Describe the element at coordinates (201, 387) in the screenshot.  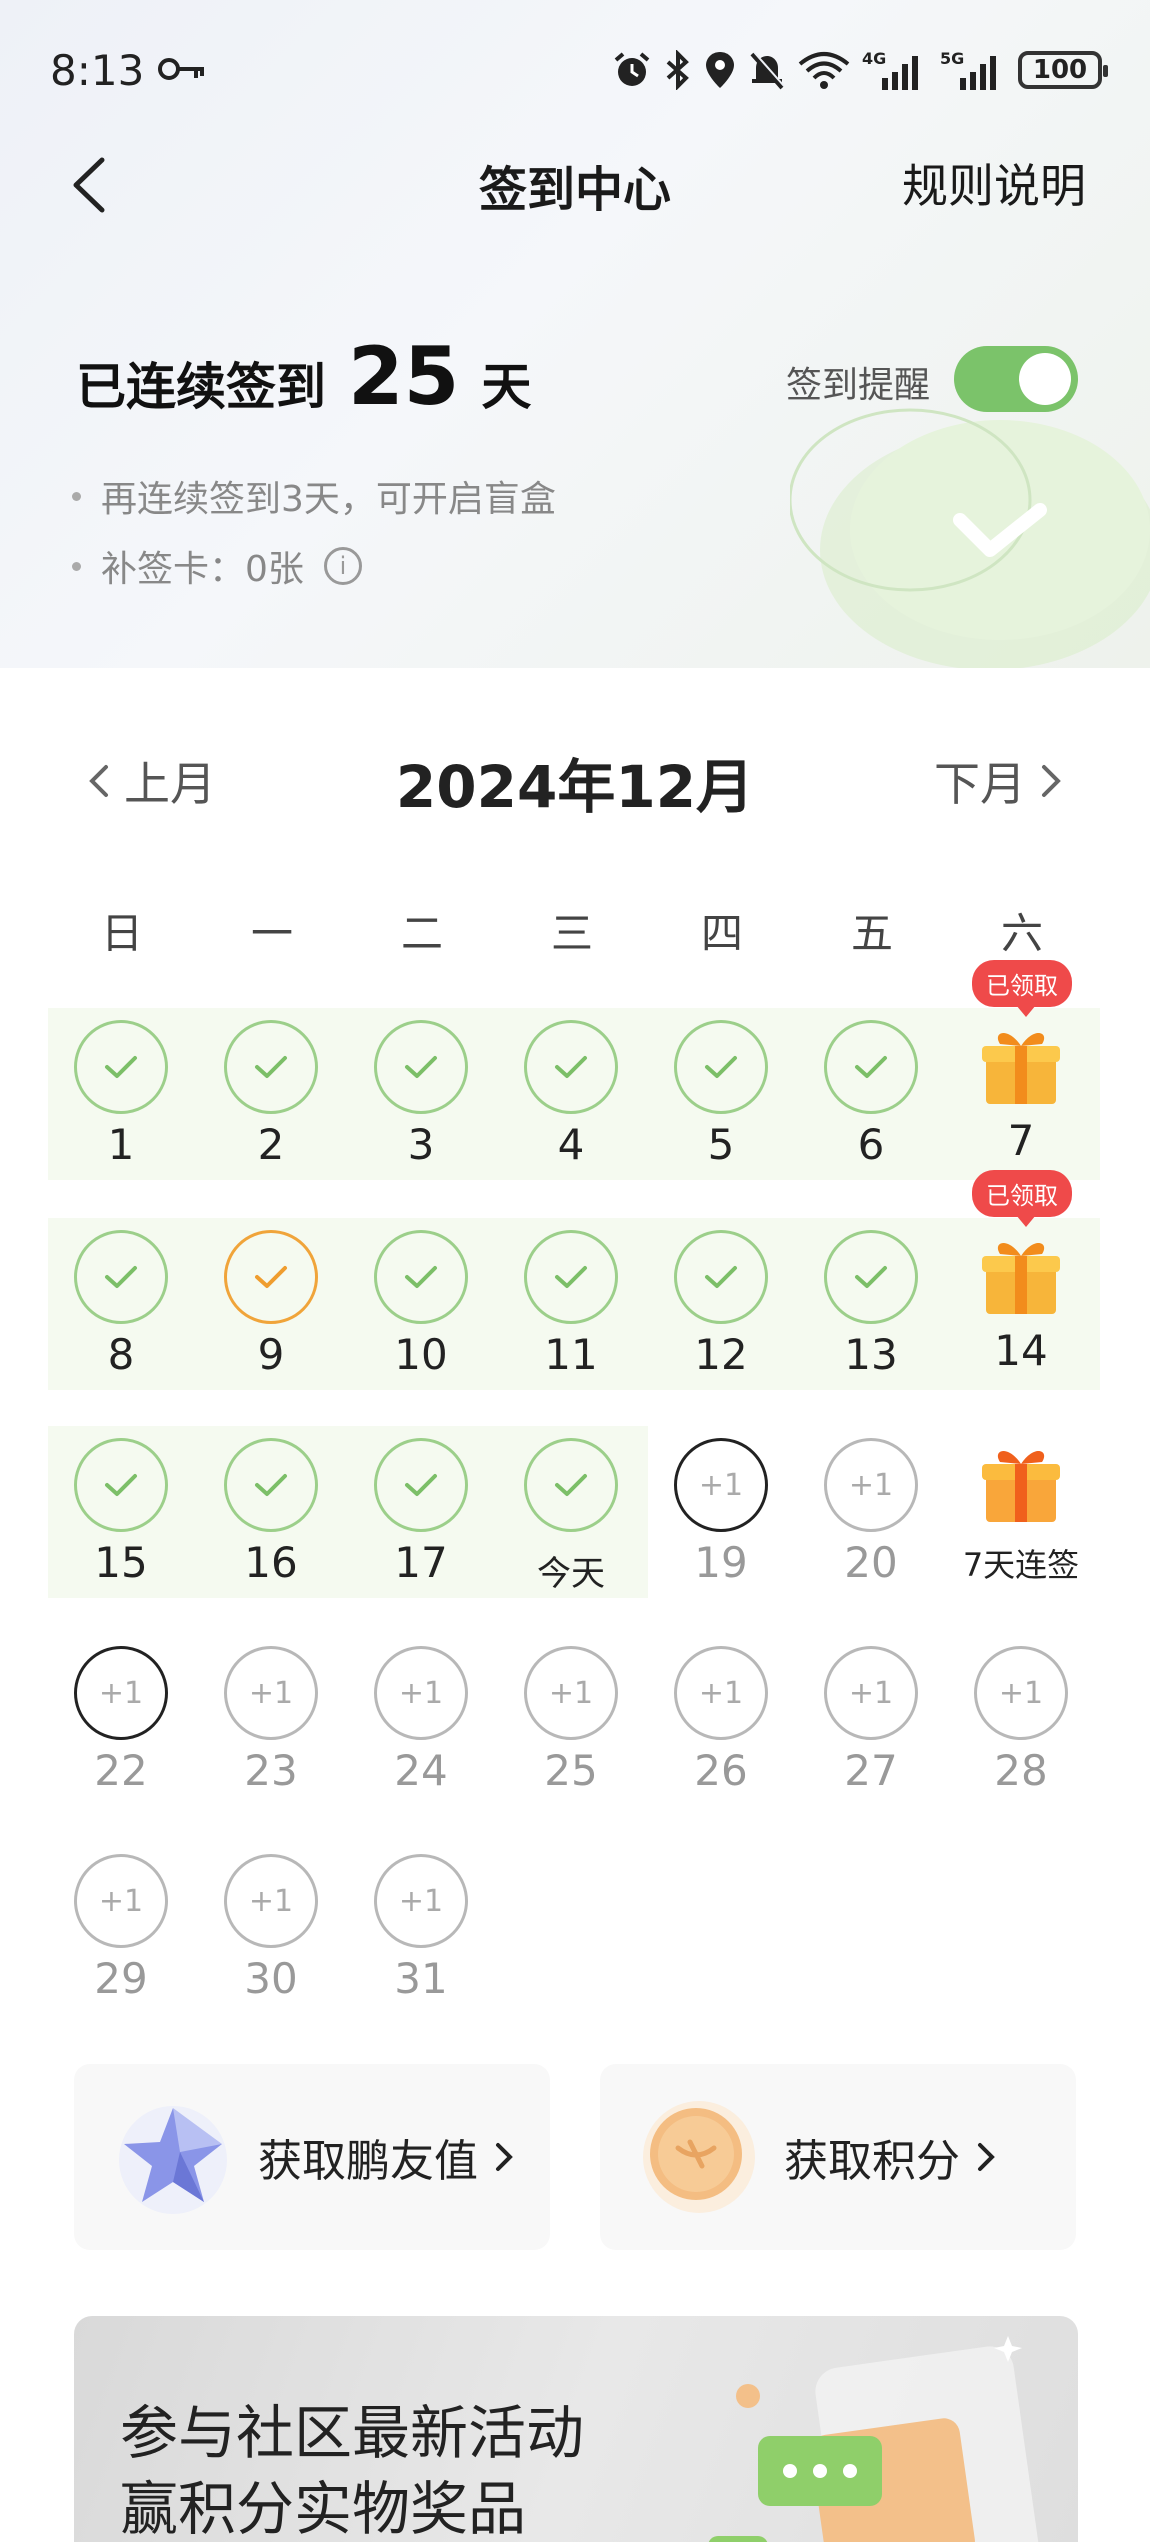
I see `streak-prefix: 已连续签到` at that location.